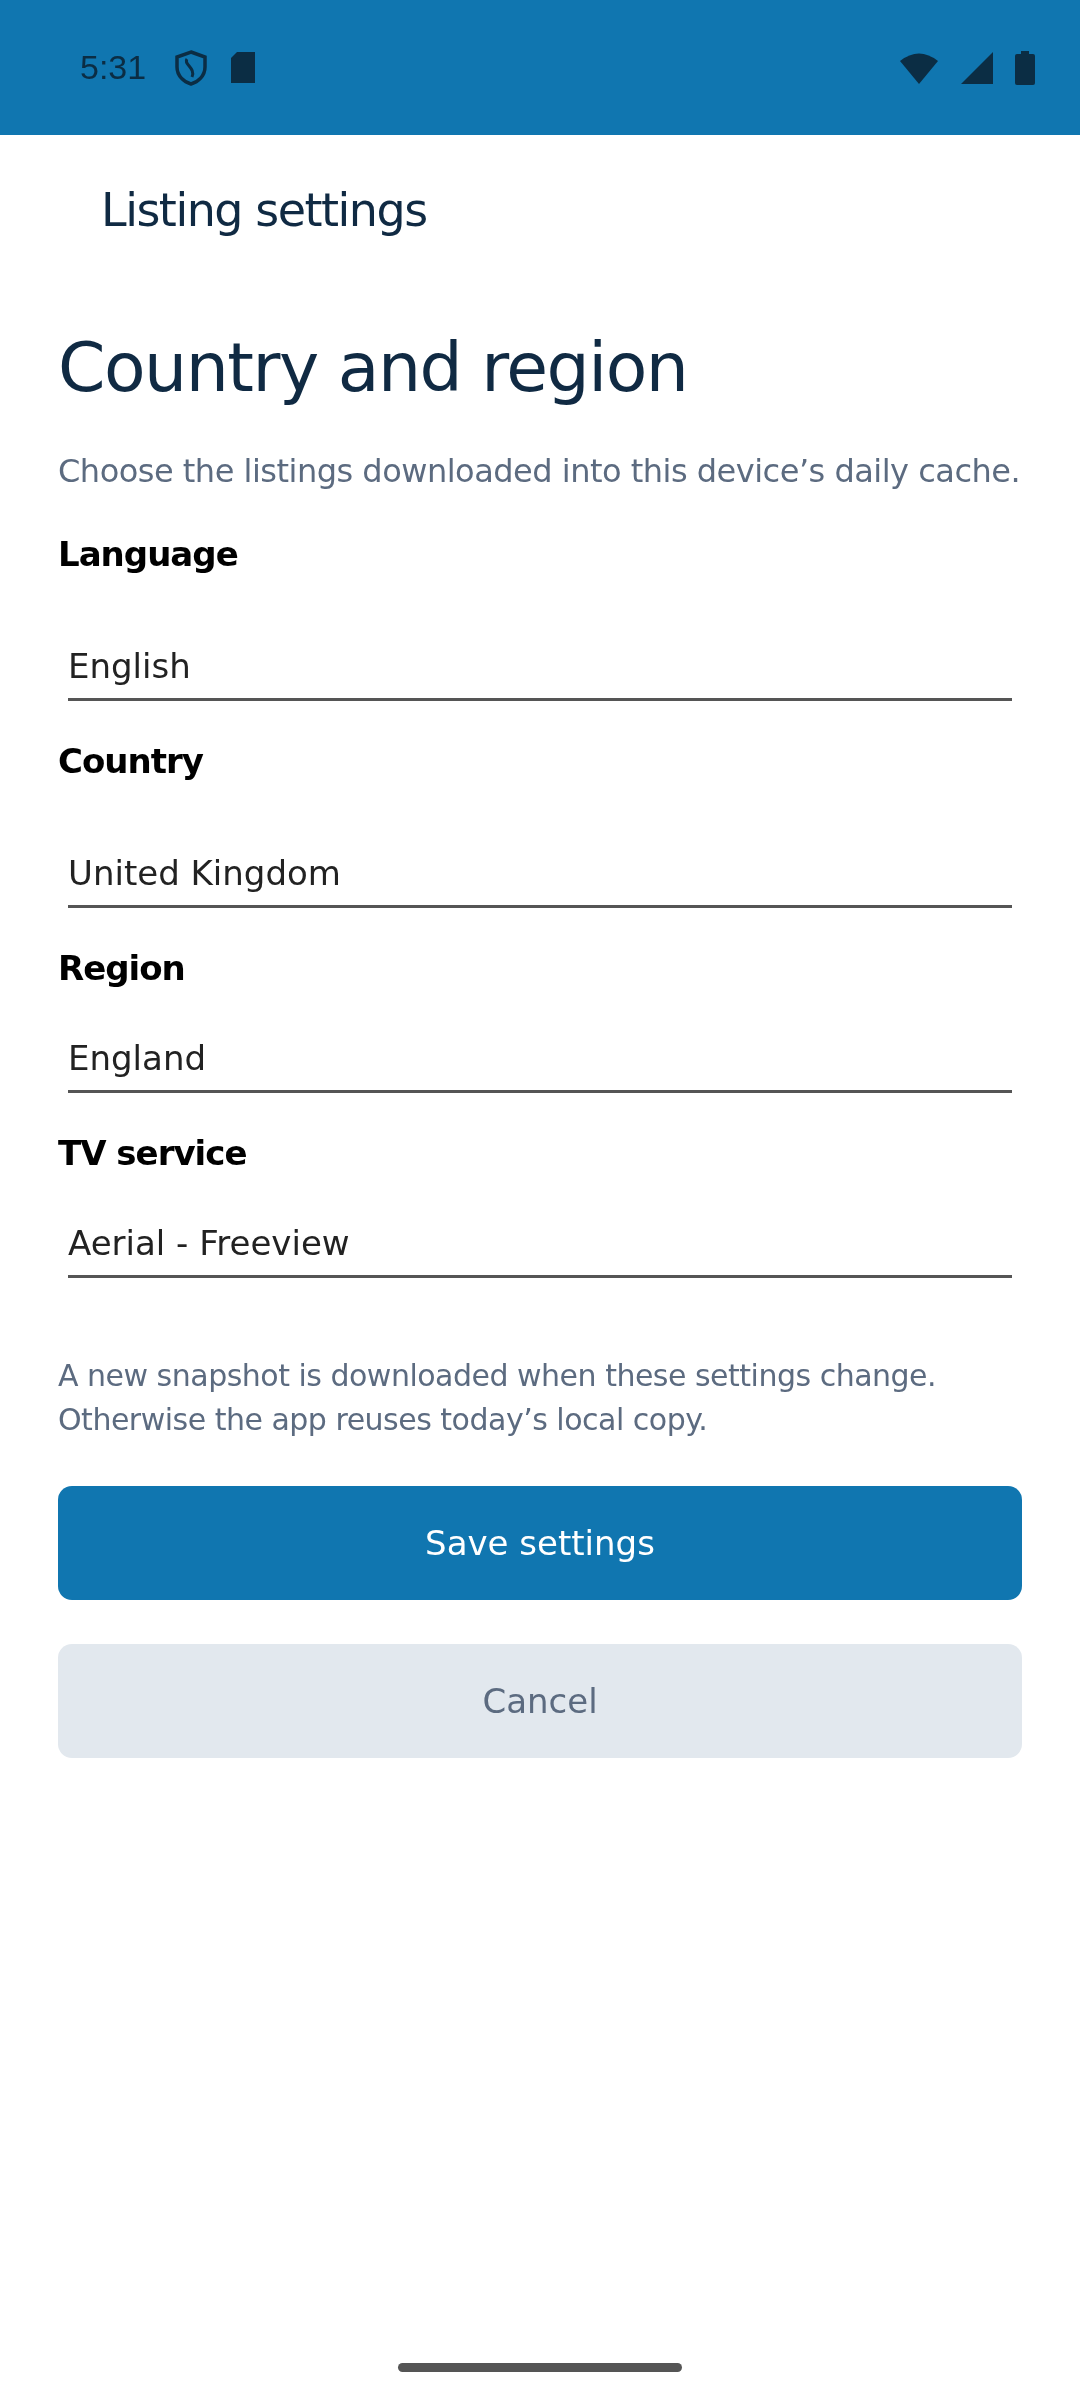 The image size is (1080, 2400). Describe the element at coordinates (122, 967) in the screenshot. I see `field-label: Region` at that location.